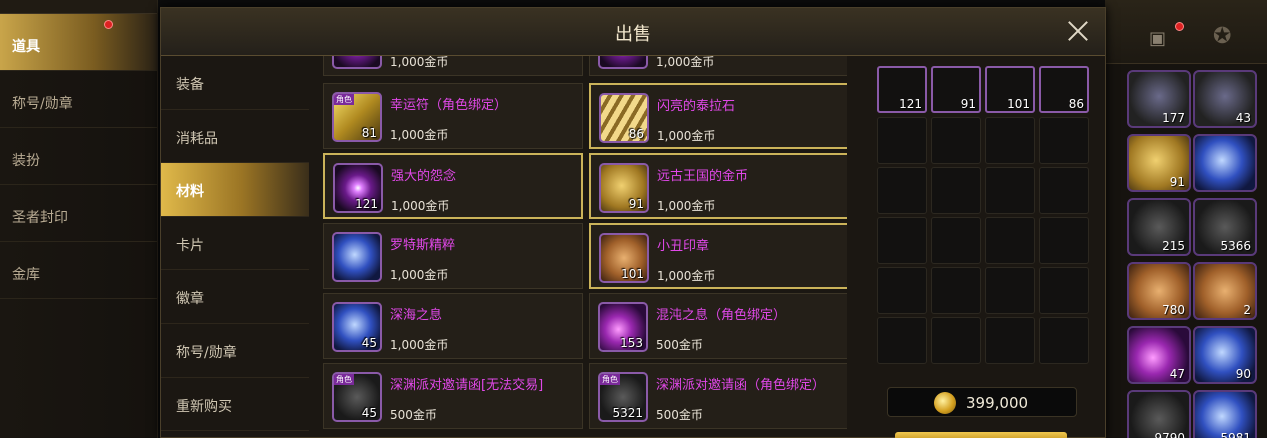  Describe the element at coordinates (982, 402) in the screenshot. I see `total-price-box: 399,000` at that location.